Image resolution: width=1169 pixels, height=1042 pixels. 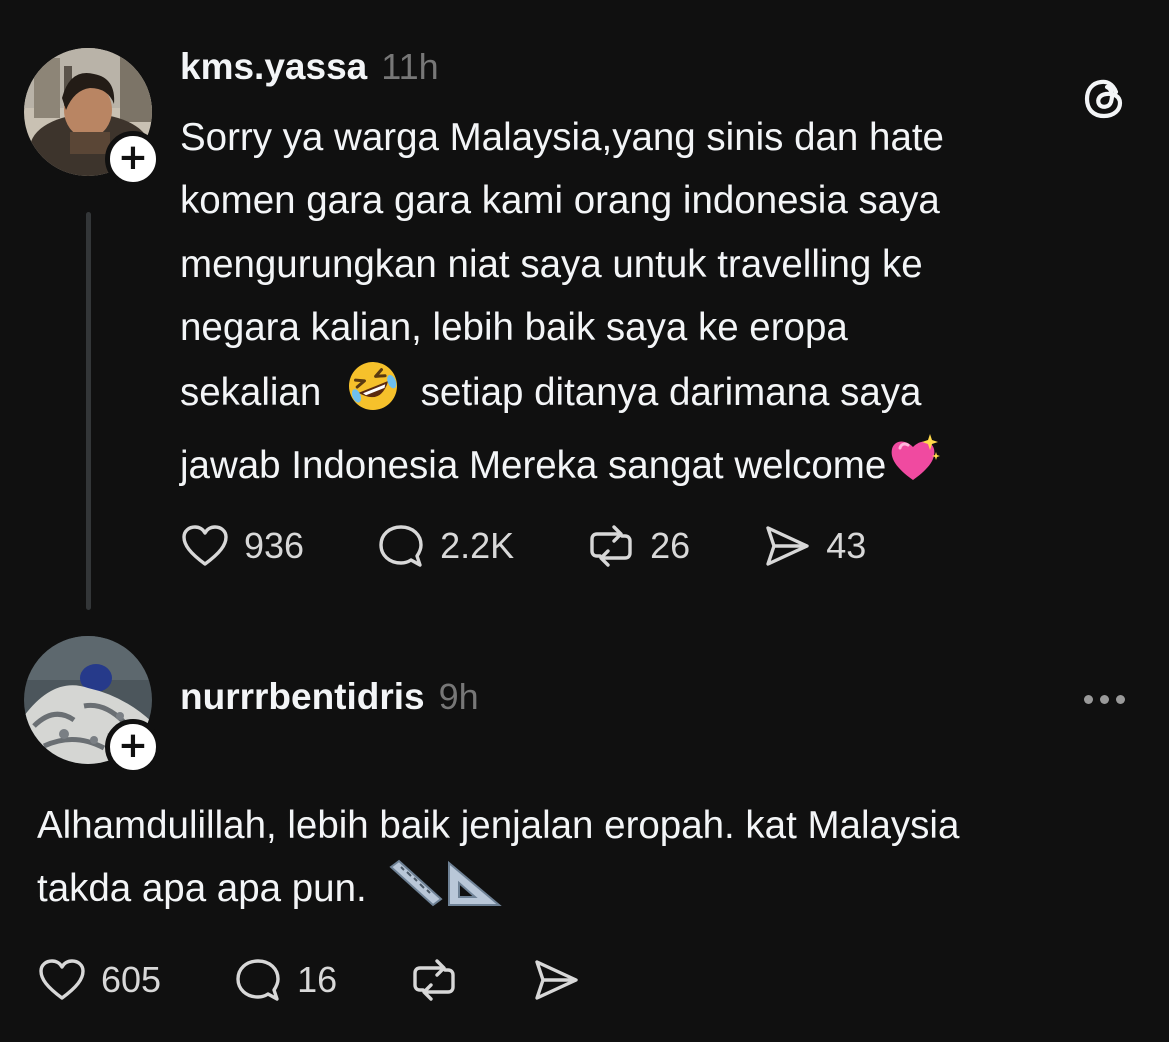 I want to click on reply-line-2-text: takda apa apa pun., so click(x=202, y=889).